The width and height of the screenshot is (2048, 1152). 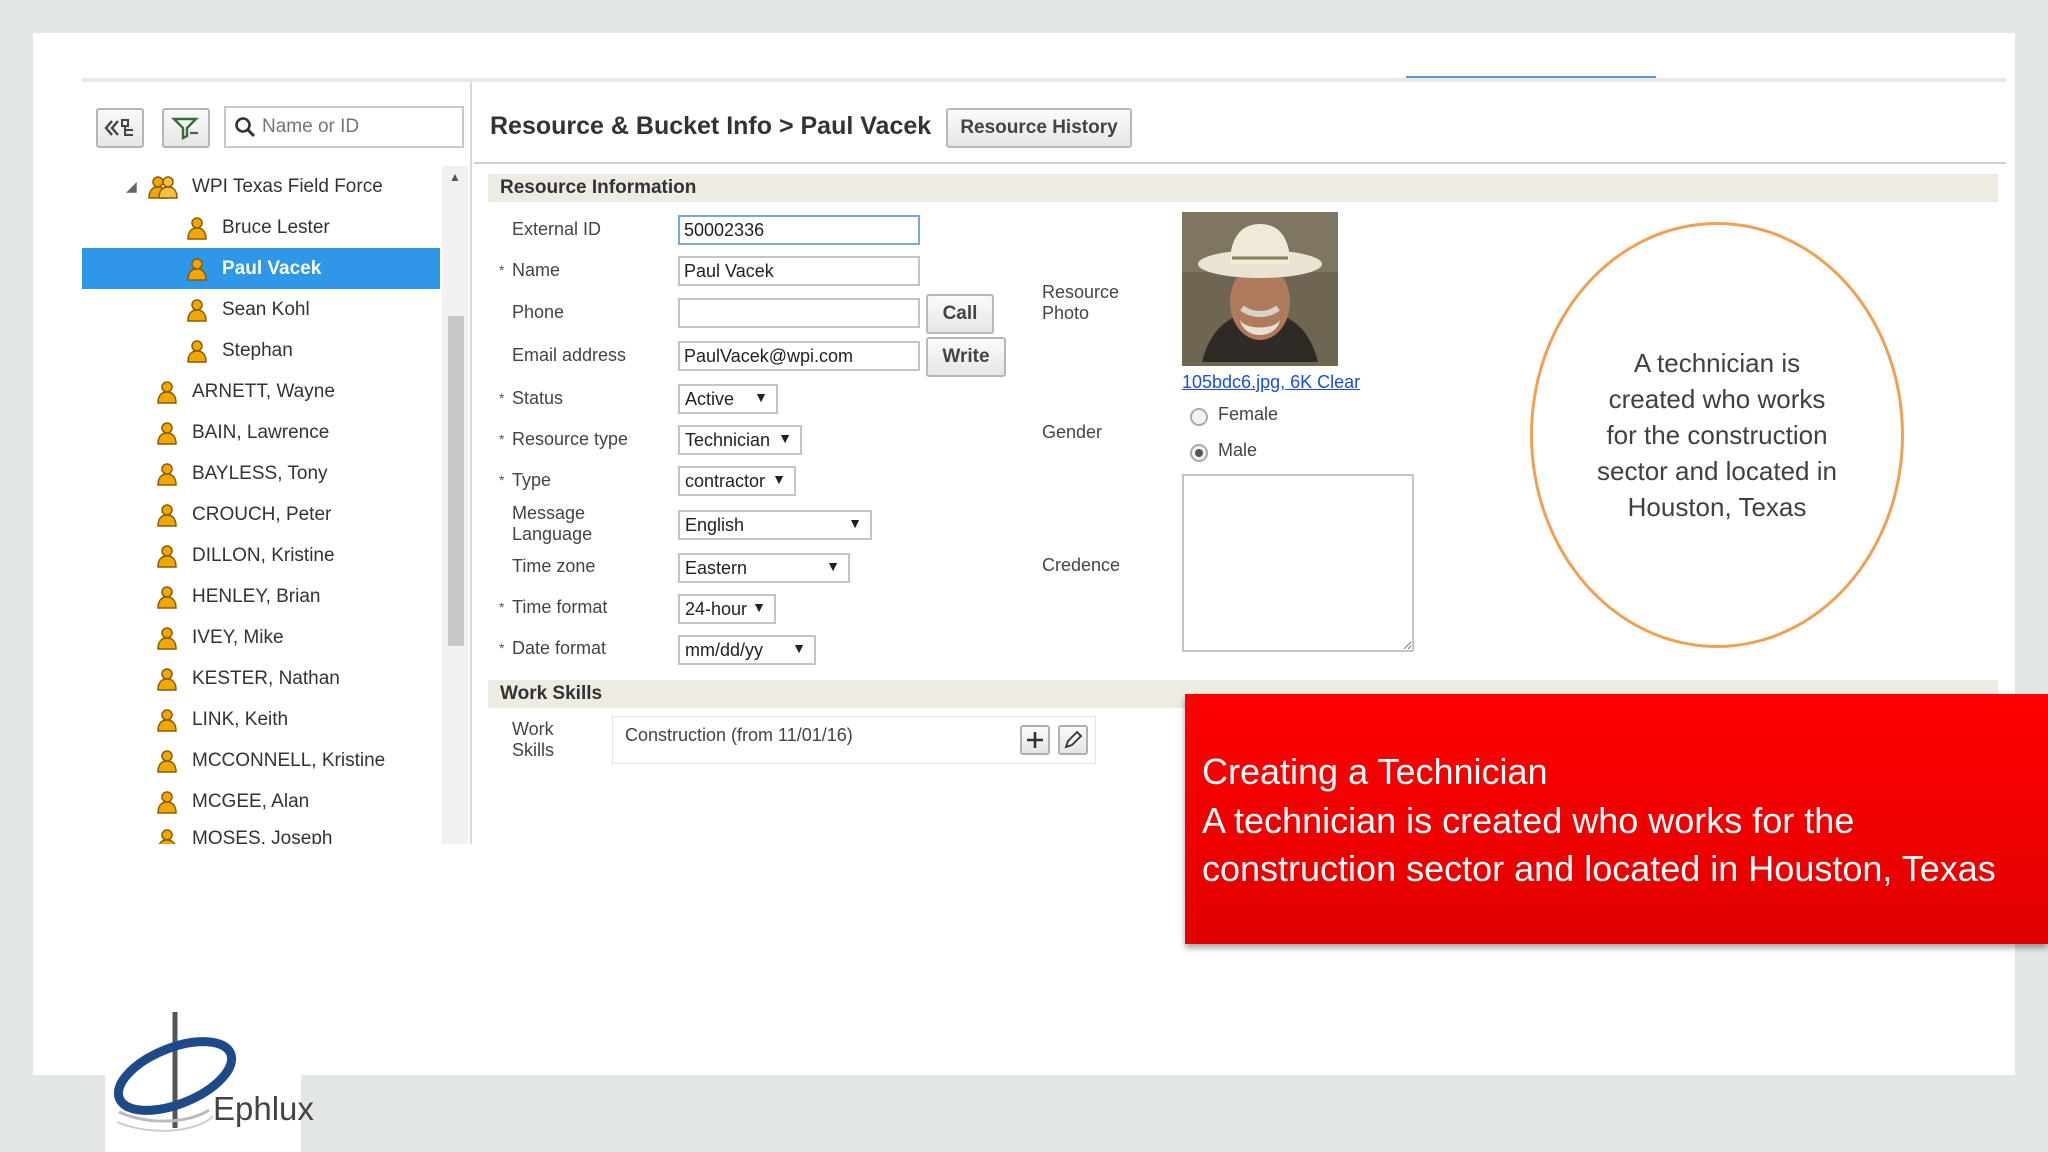 What do you see at coordinates (560, 607) in the screenshot?
I see `time-format-label: Time format` at bounding box center [560, 607].